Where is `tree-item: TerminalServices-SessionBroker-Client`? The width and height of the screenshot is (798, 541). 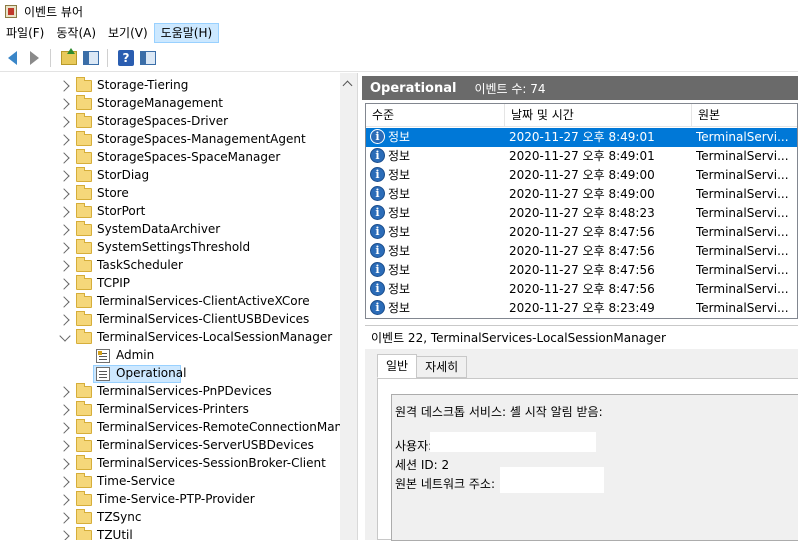 tree-item: TerminalServices-SessionBroker-Client is located at coordinates (170, 464).